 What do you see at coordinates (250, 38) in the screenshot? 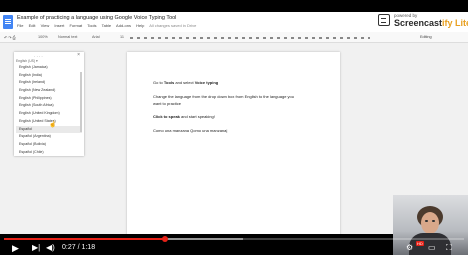
I see `toolbar-buttons` at bounding box center [250, 38].